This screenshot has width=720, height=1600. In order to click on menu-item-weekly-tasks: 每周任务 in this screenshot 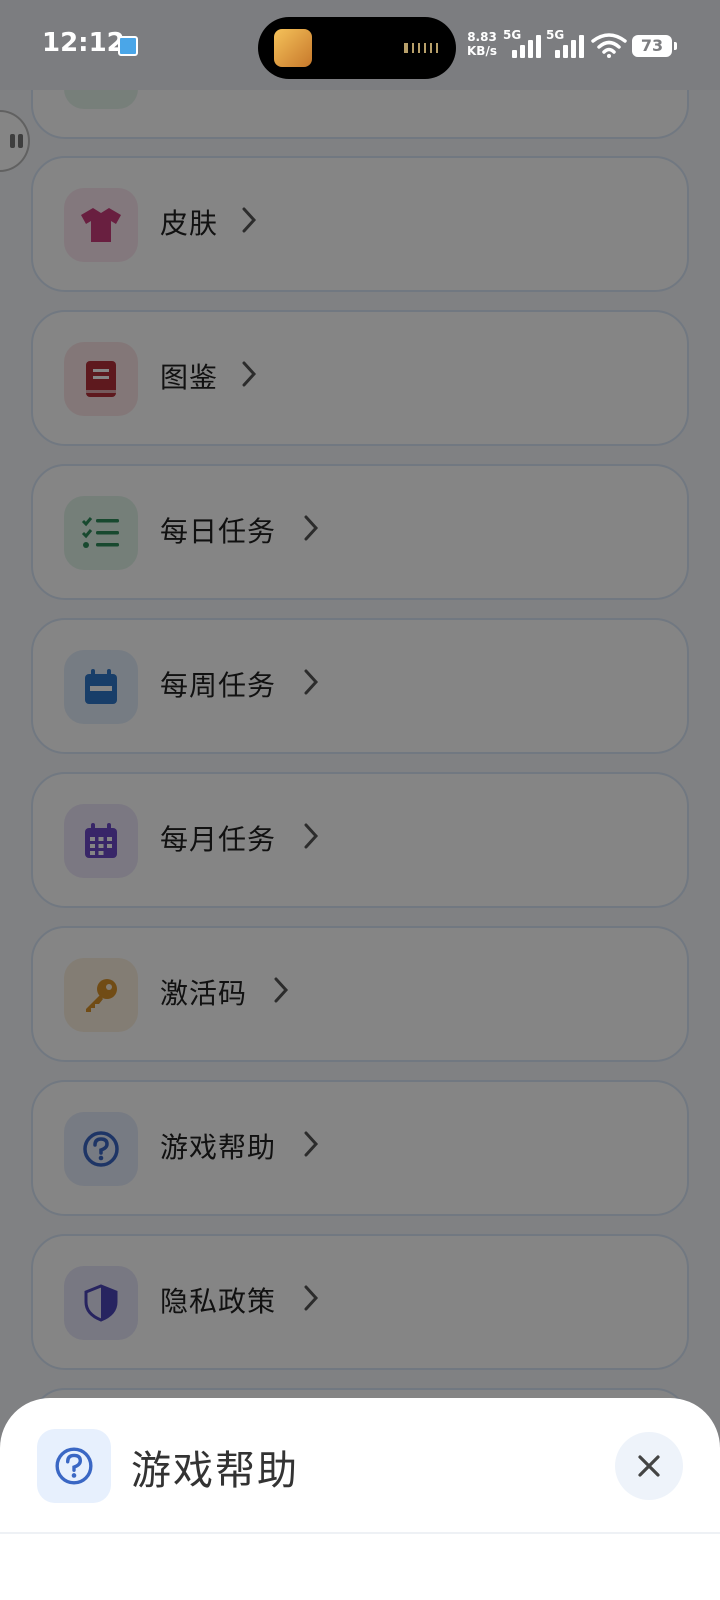, I will do `click(360, 686)`.